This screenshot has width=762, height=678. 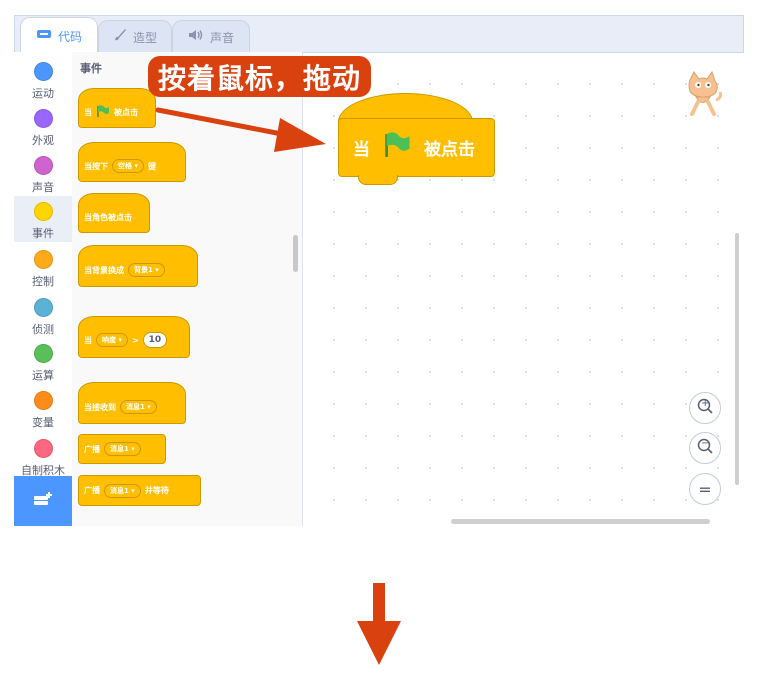 I want to click on tab-code: 代码, so click(x=59, y=35).